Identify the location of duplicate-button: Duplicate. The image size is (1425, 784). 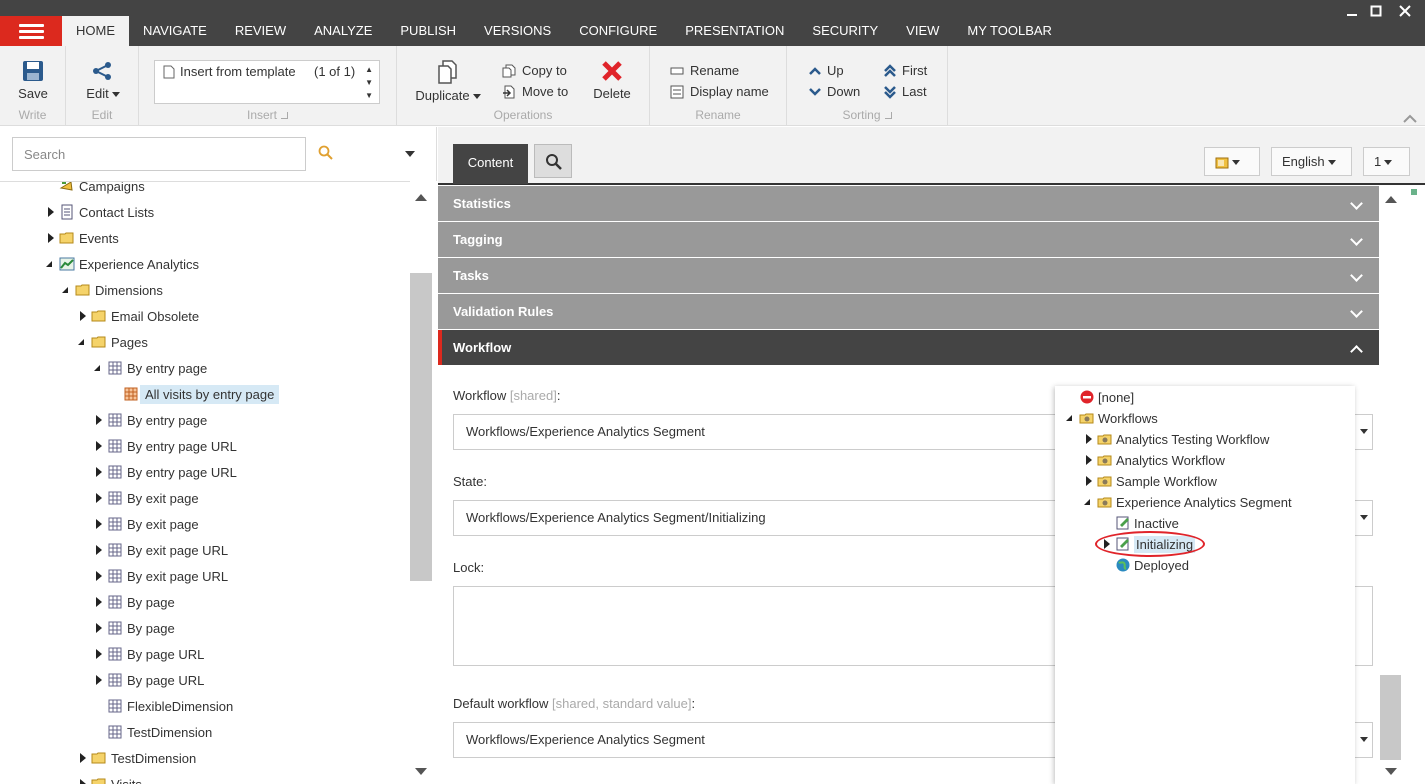
(448, 81).